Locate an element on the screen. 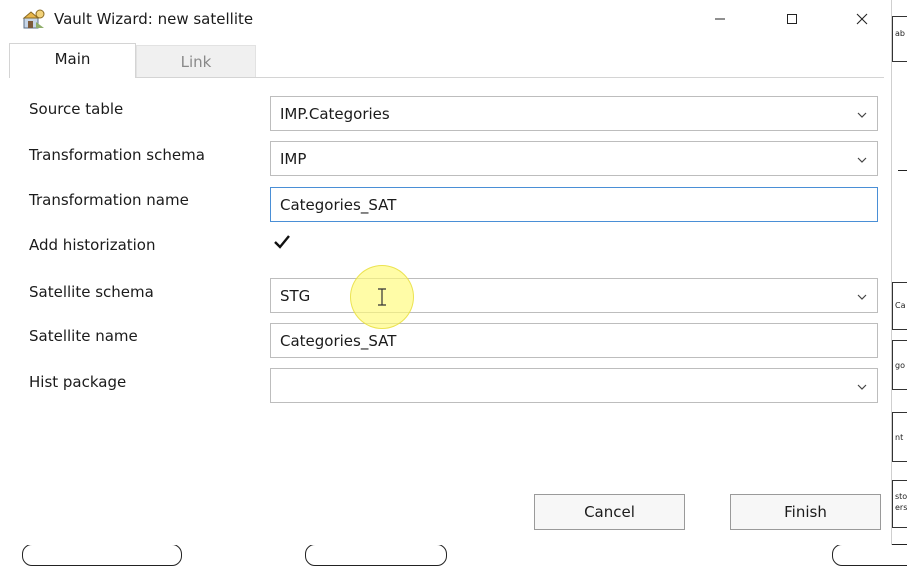 The image size is (907, 566). background-app-canvas is located at coordinates (899, 276).